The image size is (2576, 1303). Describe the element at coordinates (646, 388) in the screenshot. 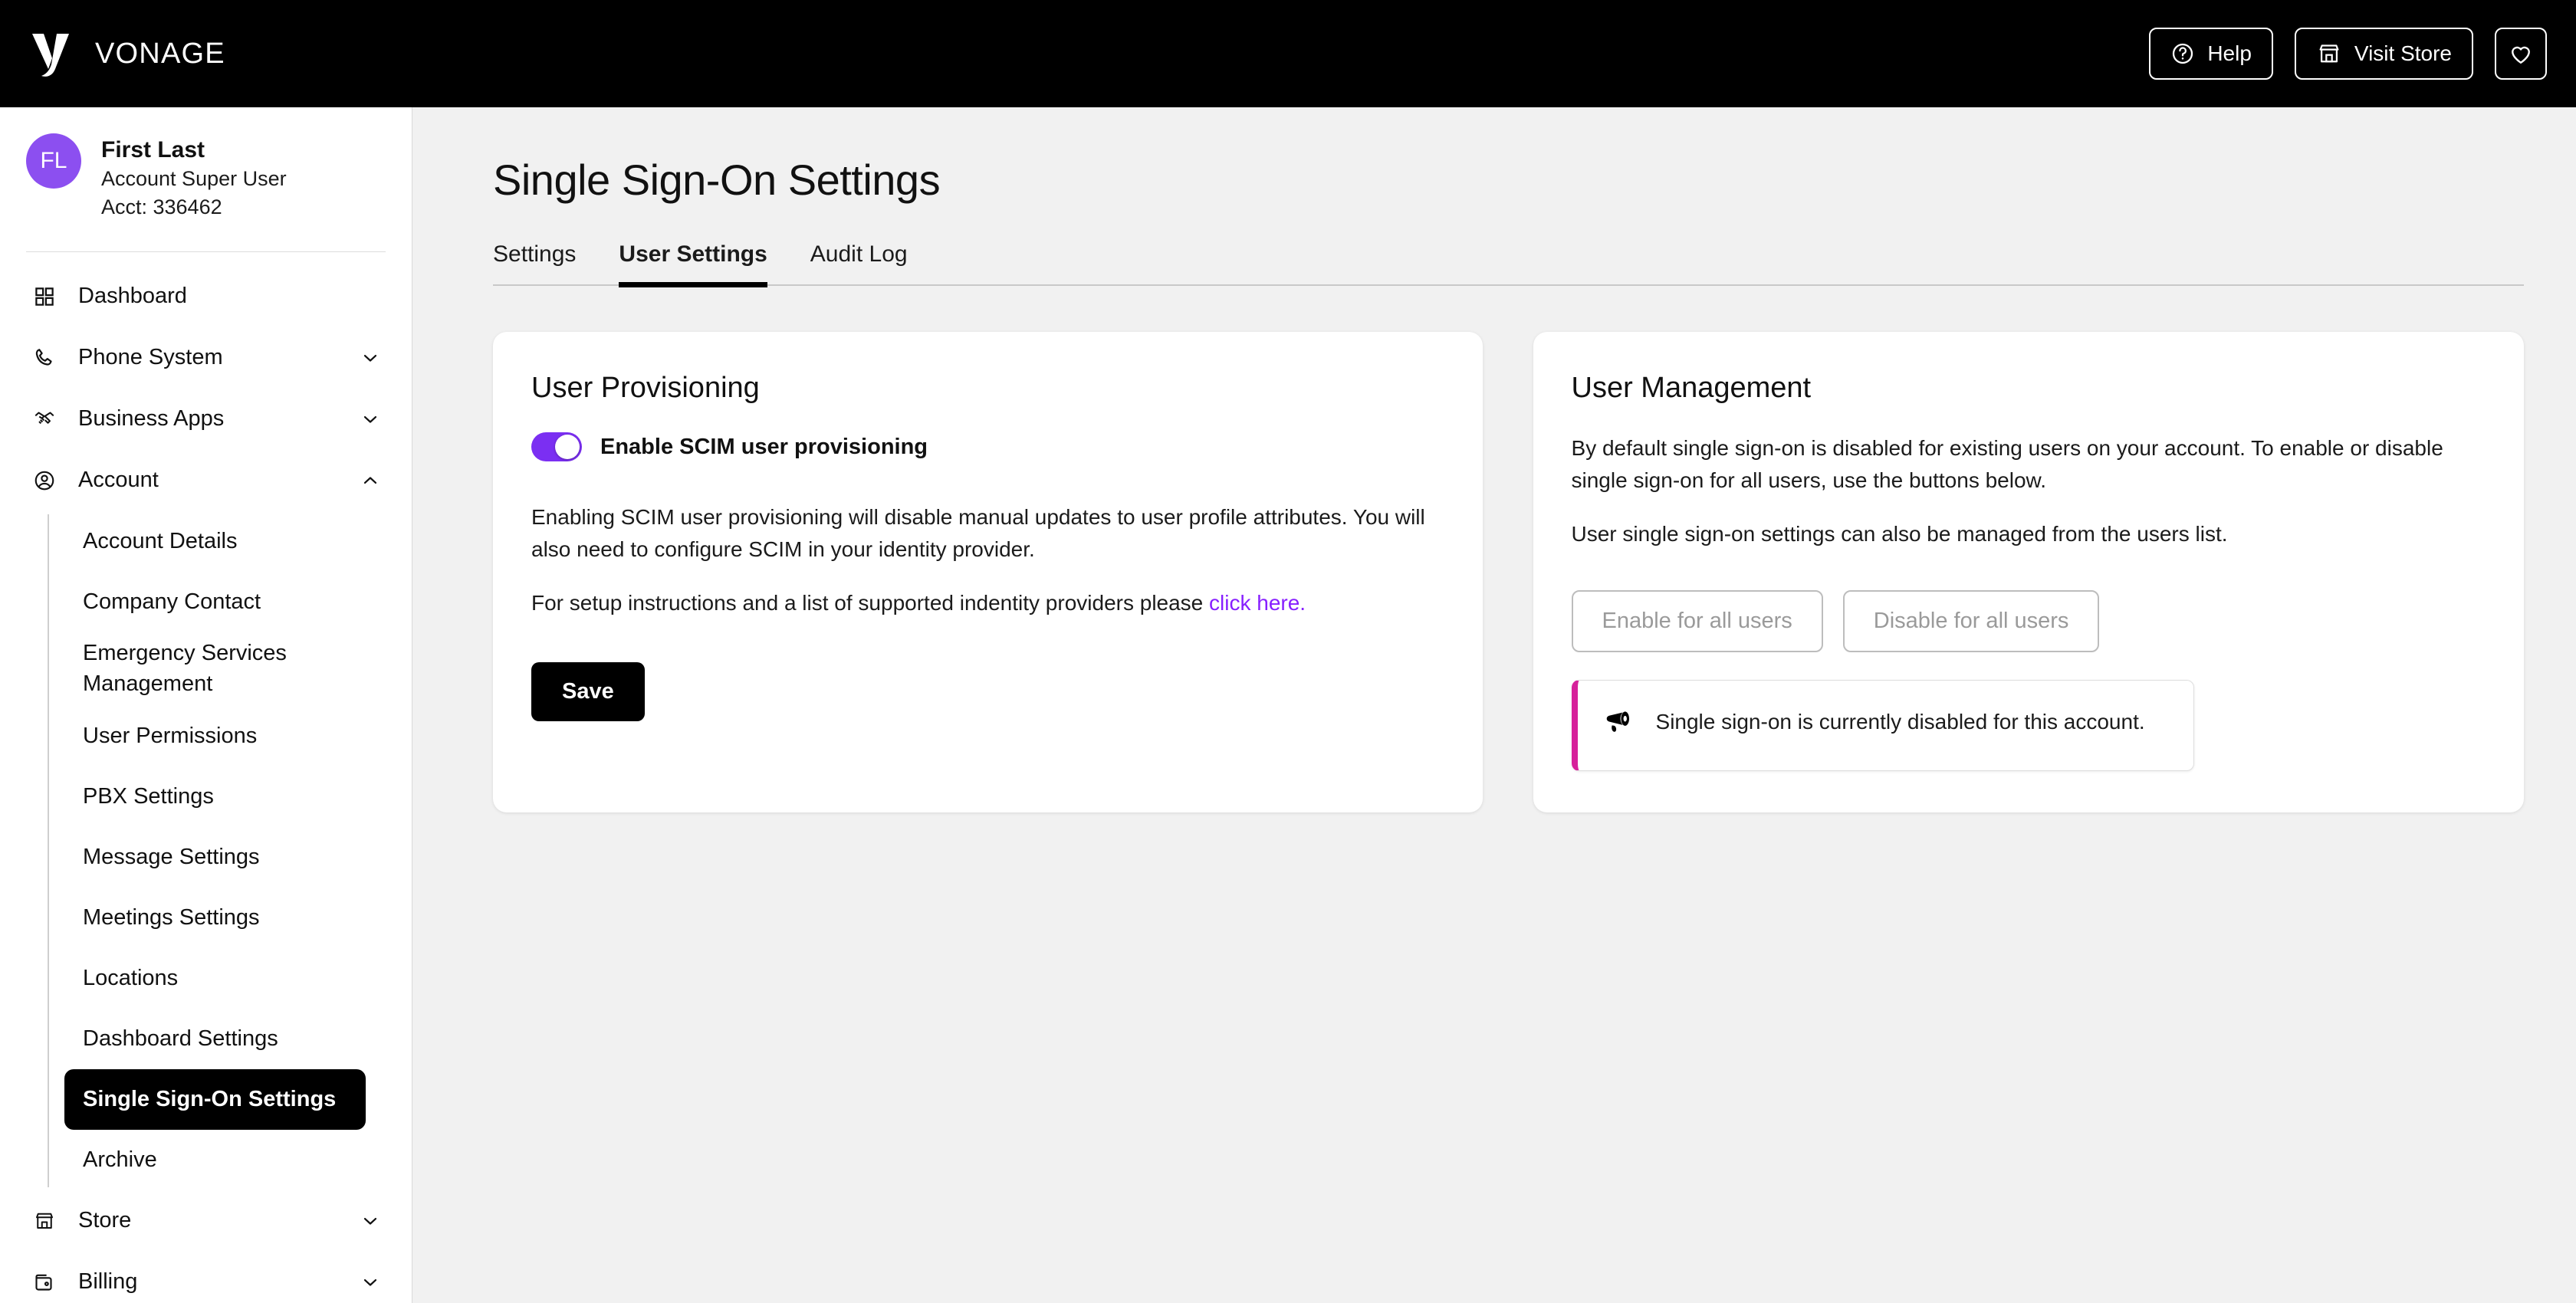

I see `user-provisioning-title: User Provisioning` at that location.